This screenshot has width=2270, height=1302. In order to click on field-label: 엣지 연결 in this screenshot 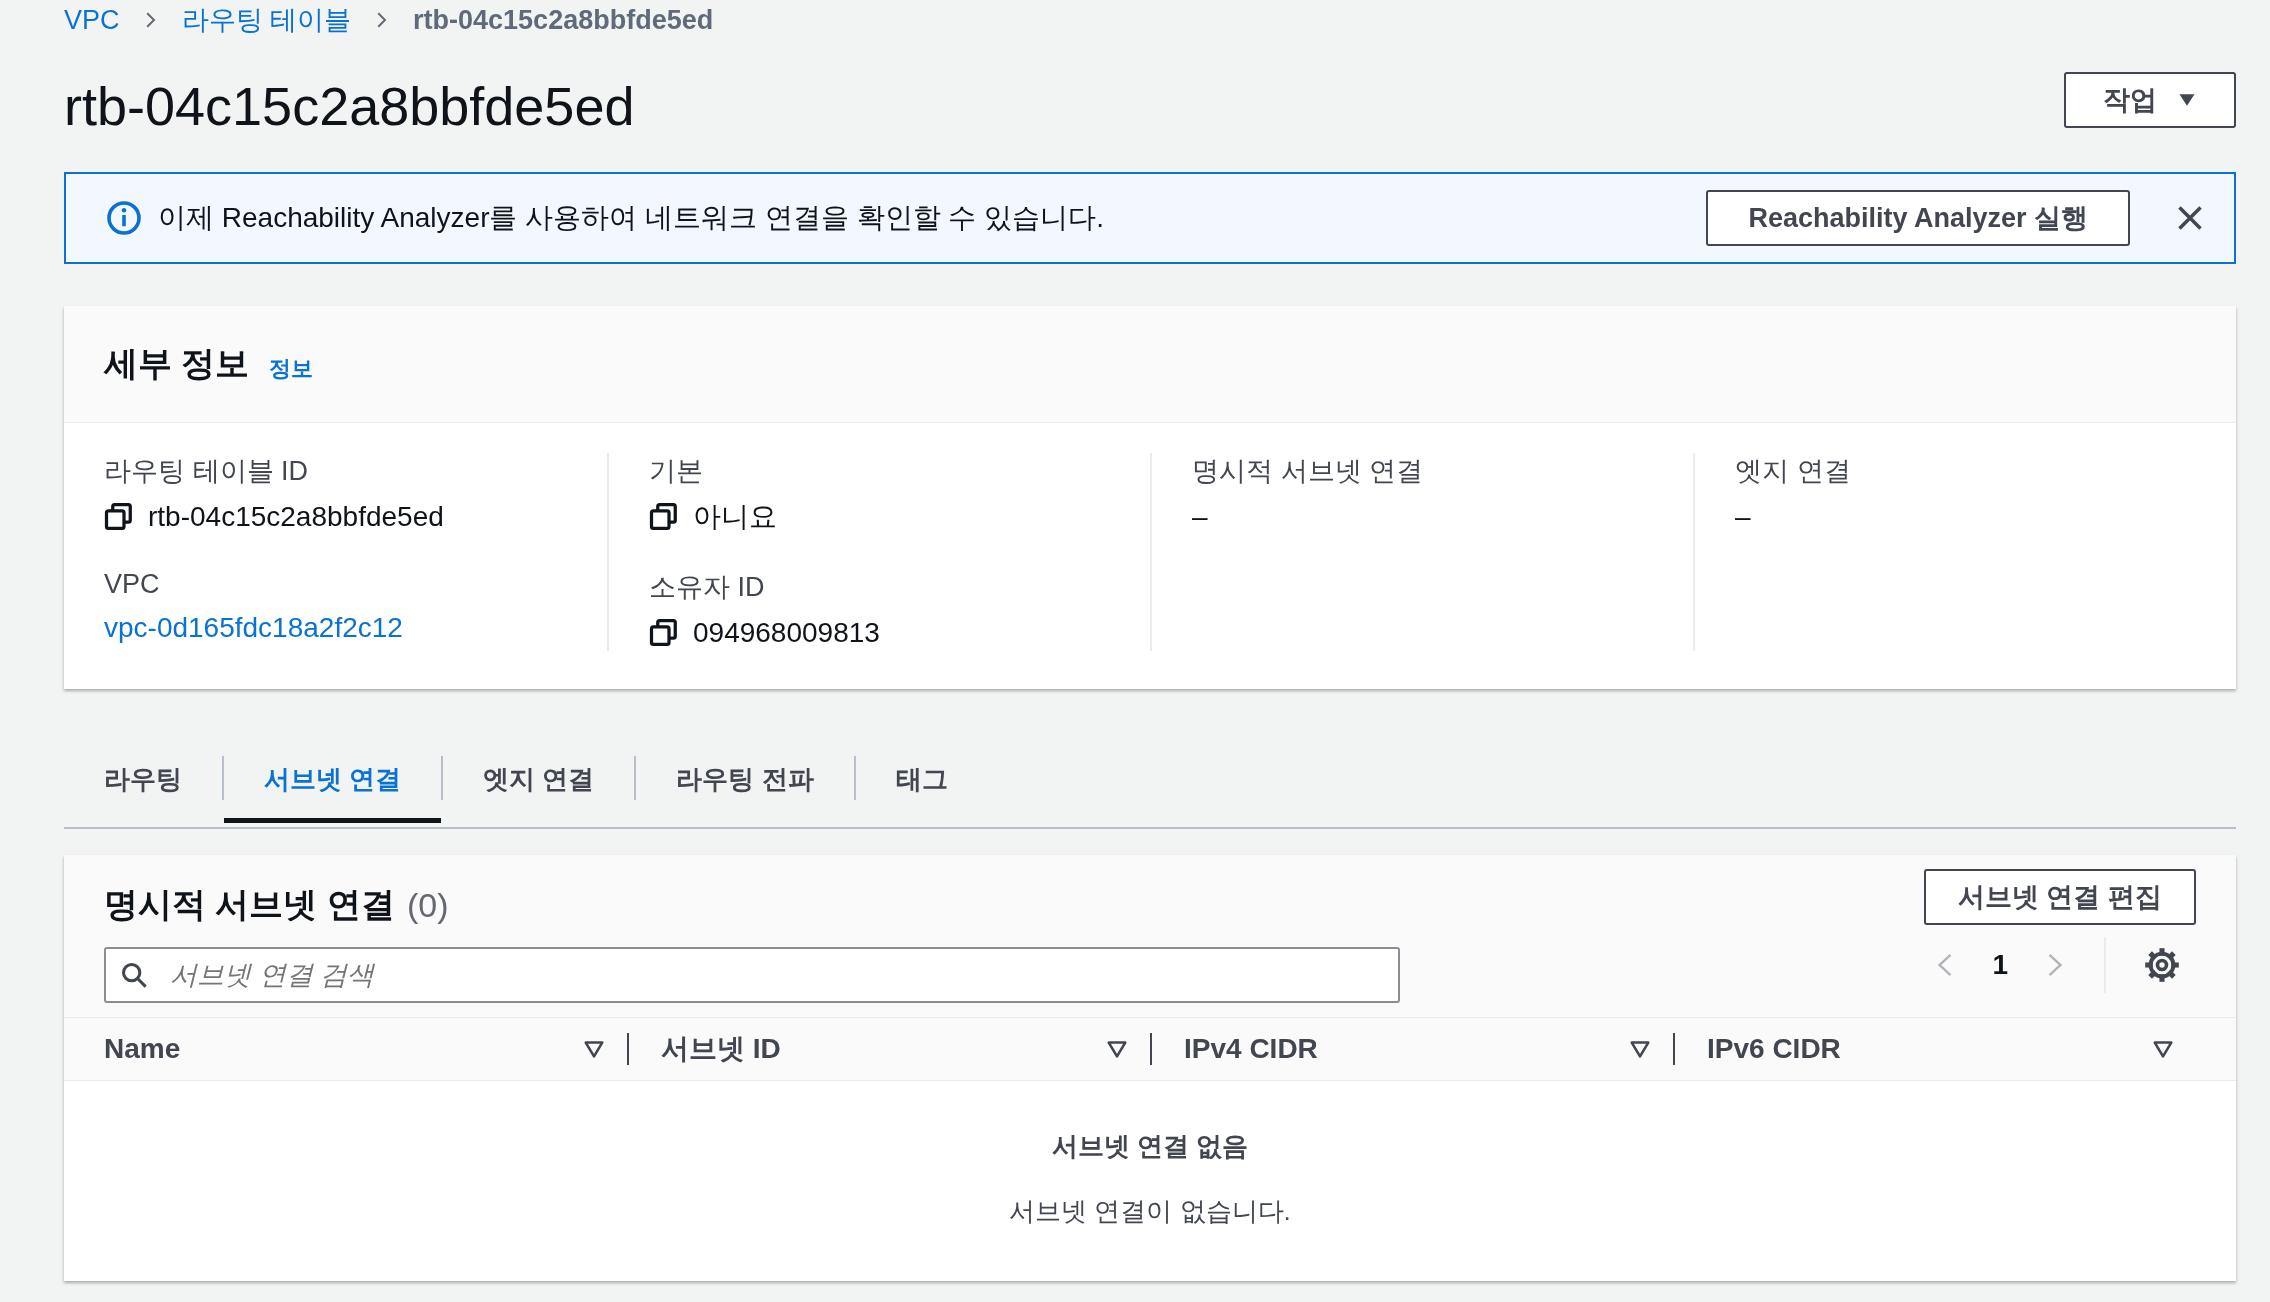, I will do `click(1793, 471)`.